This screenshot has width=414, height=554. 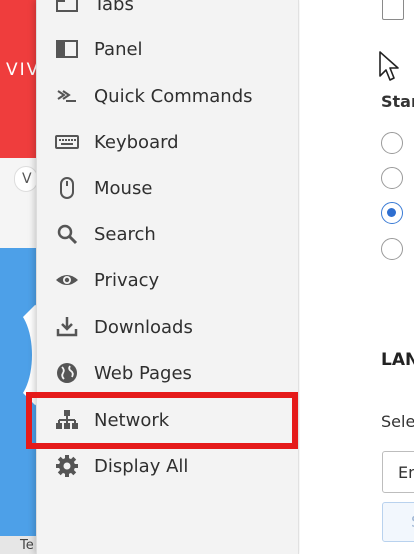 I want to click on sidebar-item-label: Tabs, so click(x=114, y=7).